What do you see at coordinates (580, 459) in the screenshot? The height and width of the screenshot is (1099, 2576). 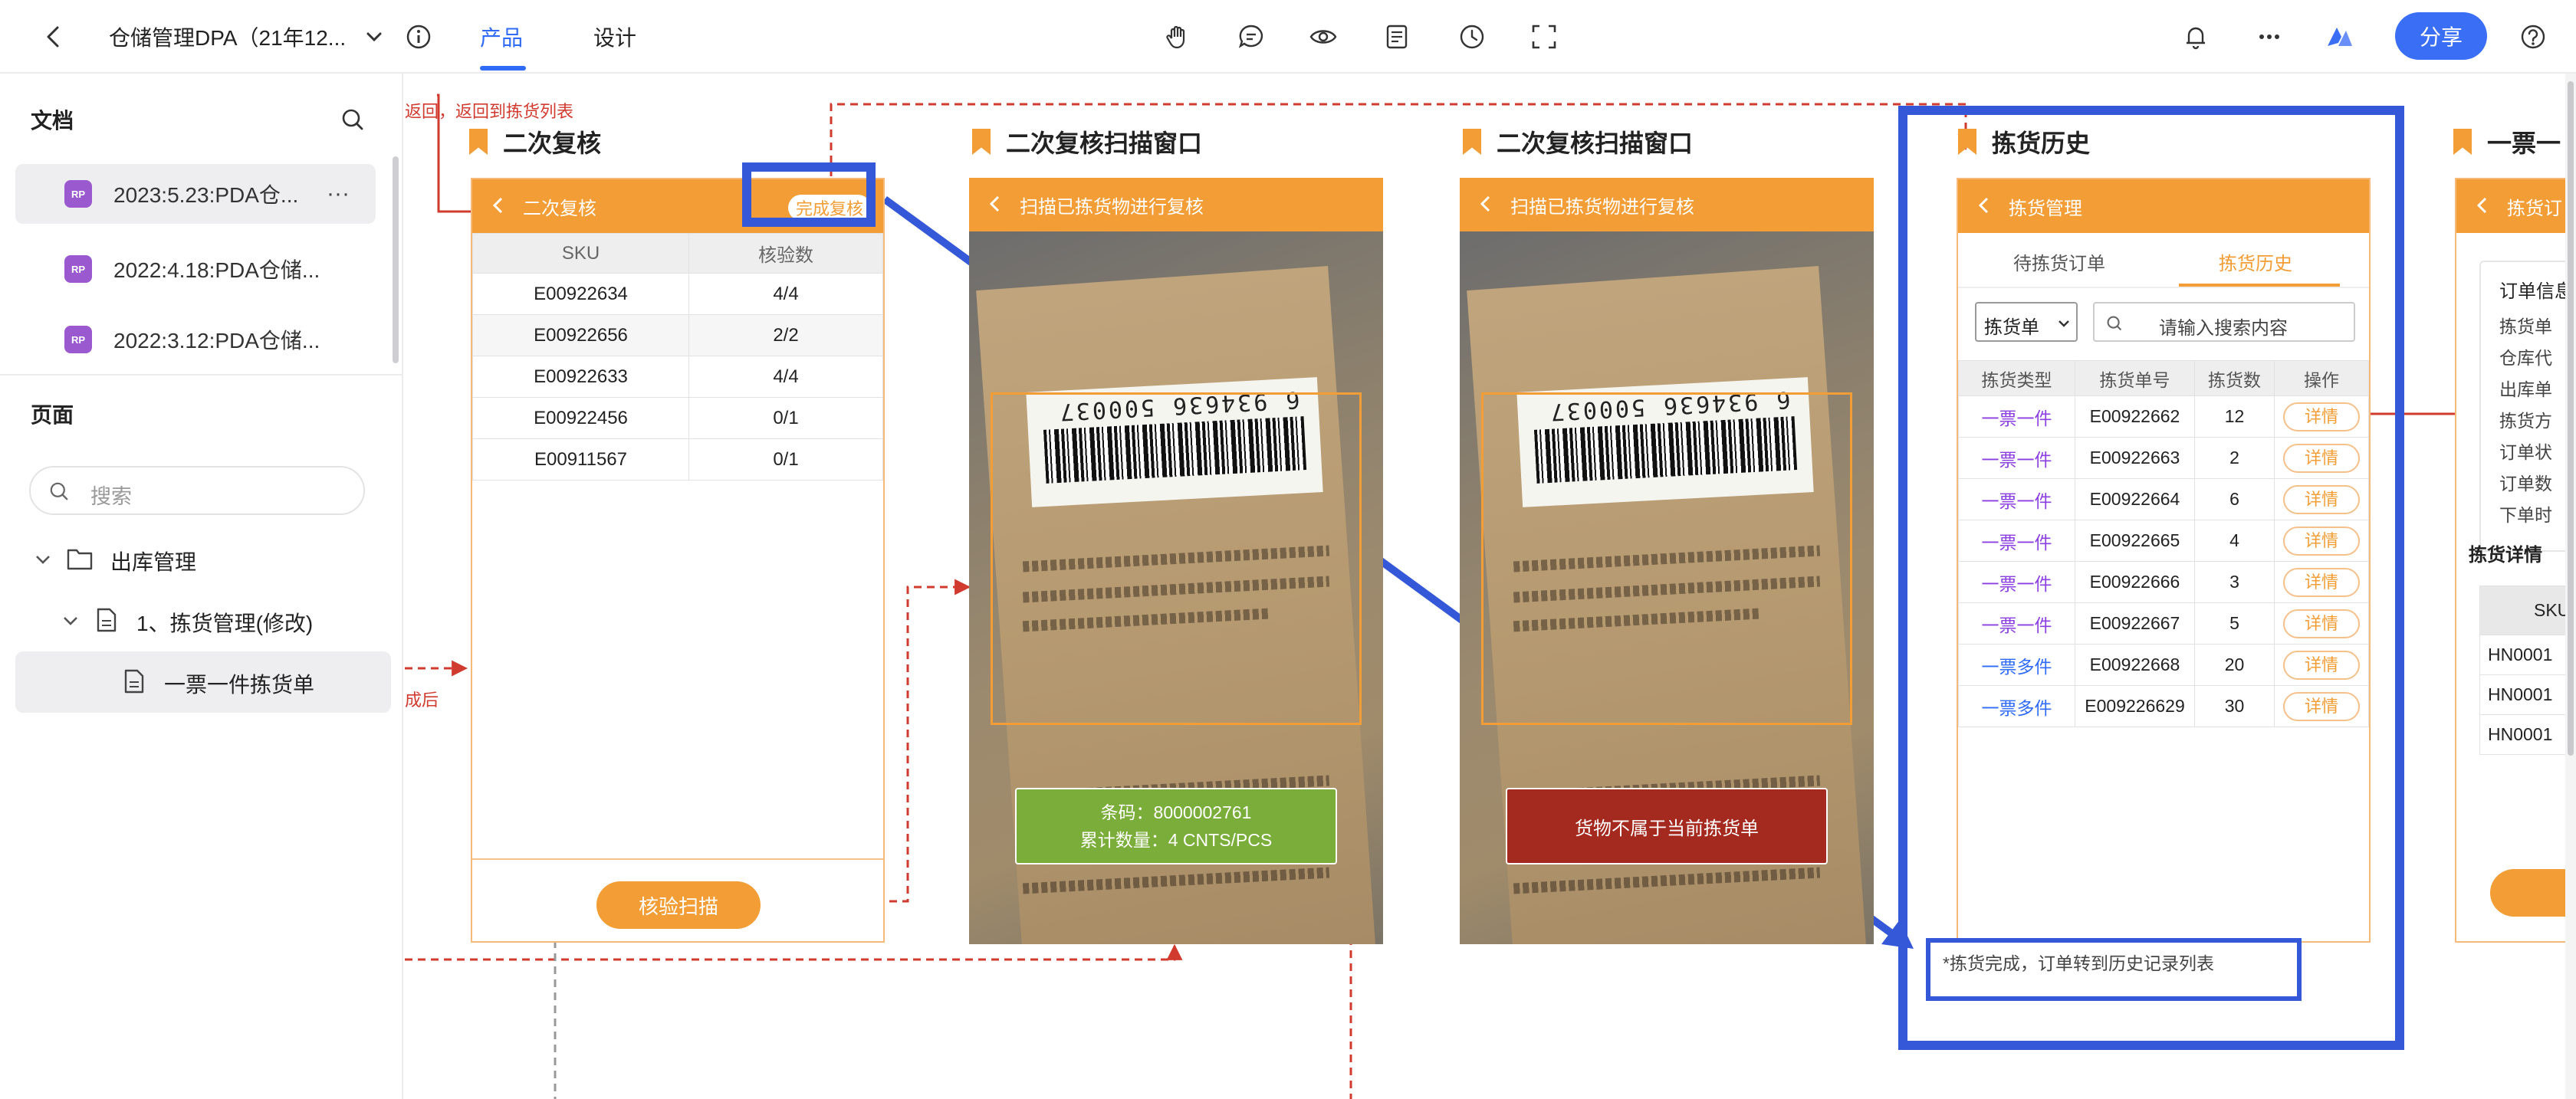 I see `sku-cell: E00911567` at bounding box center [580, 459].